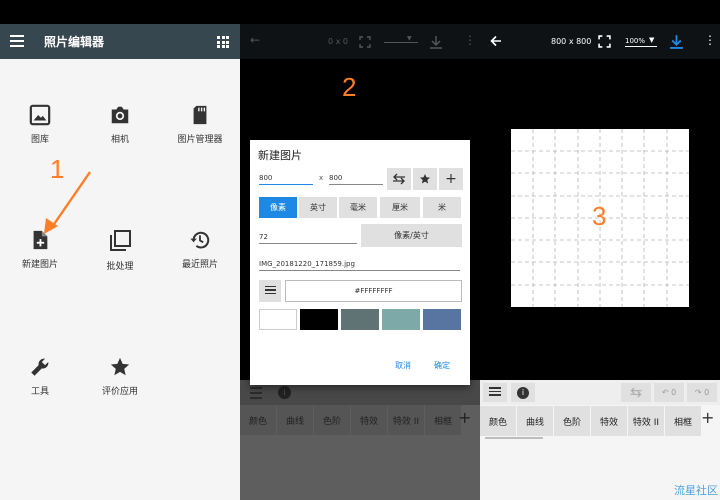 The width and height of the screenshot is (720, 500). What do you see at coordinates (373, 291) in the screenshot?
I see `color-input: #FFFFFFFF` at bounding box center [373, 291].